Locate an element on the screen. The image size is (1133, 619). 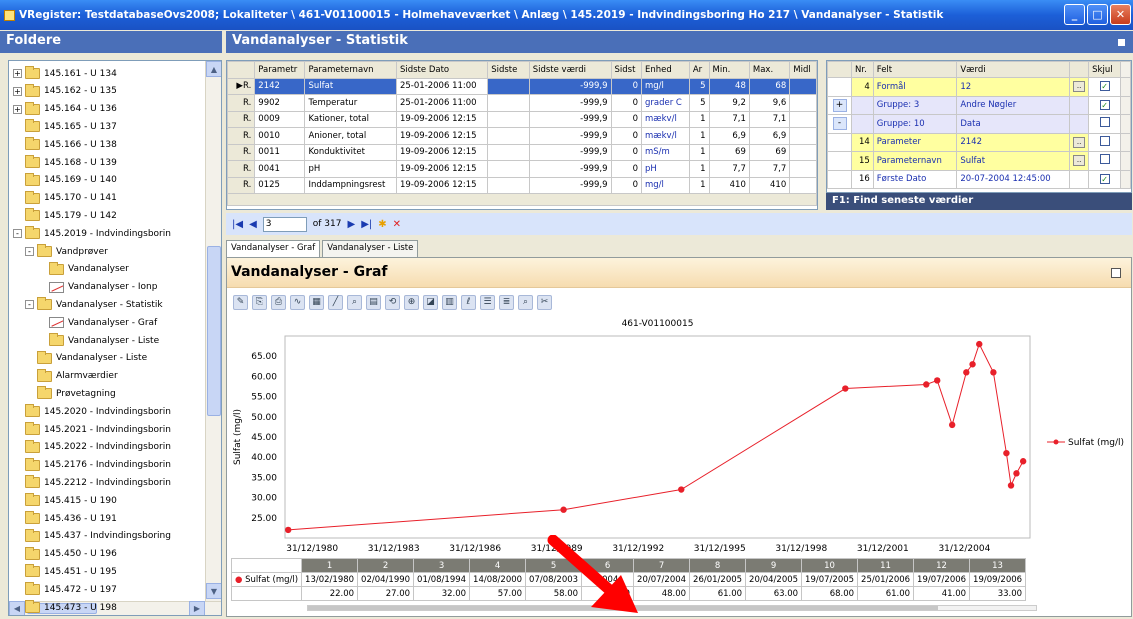
expand-icon: + is located at coordinates (17, 73).